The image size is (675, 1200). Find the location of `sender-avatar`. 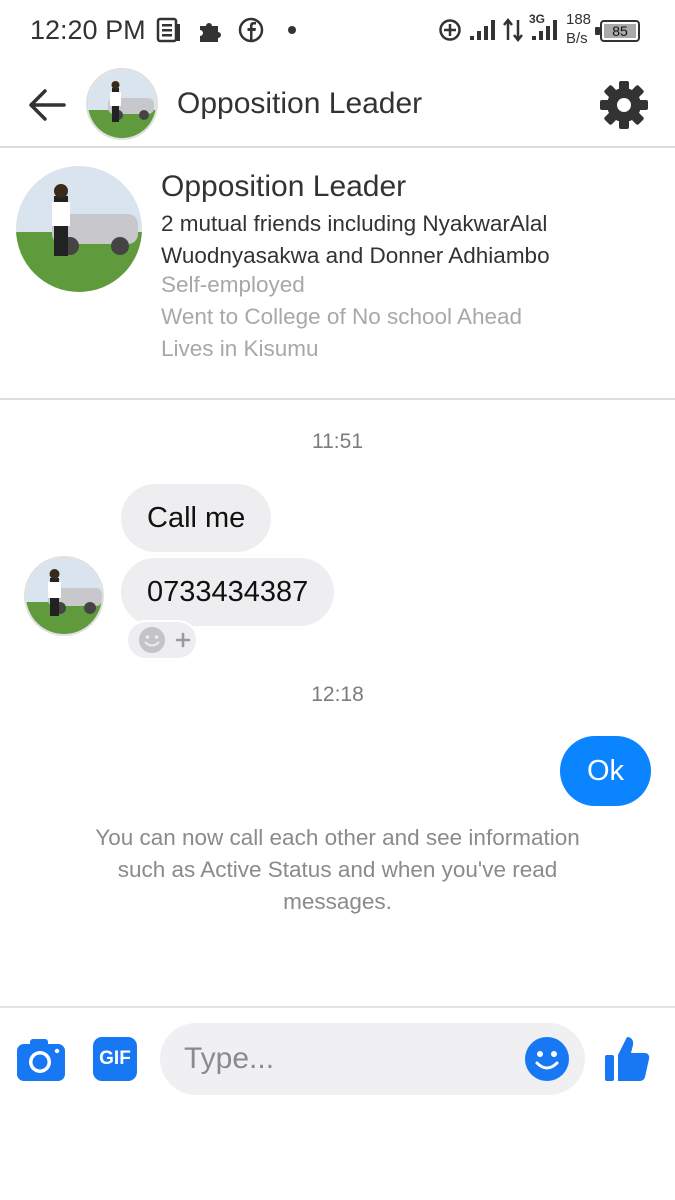

sender-avatar is located at coordinates (64, 596).